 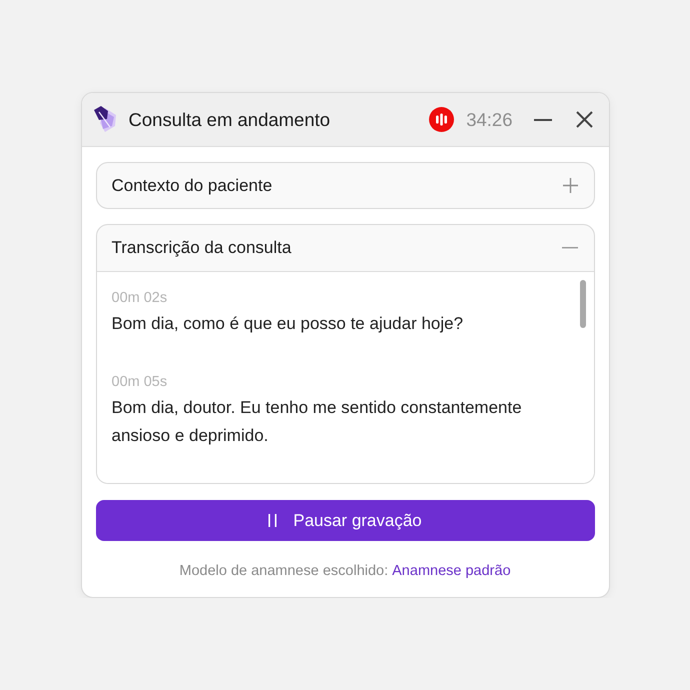 I want to click on close-button, so click(x=584, y=120).